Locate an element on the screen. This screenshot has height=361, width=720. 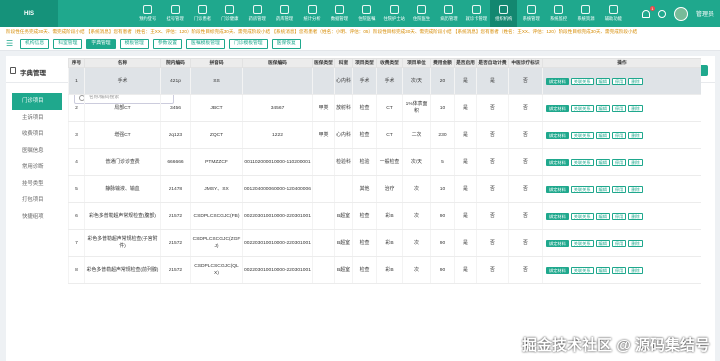
tab-3: 模板管理 is located at coordinates (134, 43).